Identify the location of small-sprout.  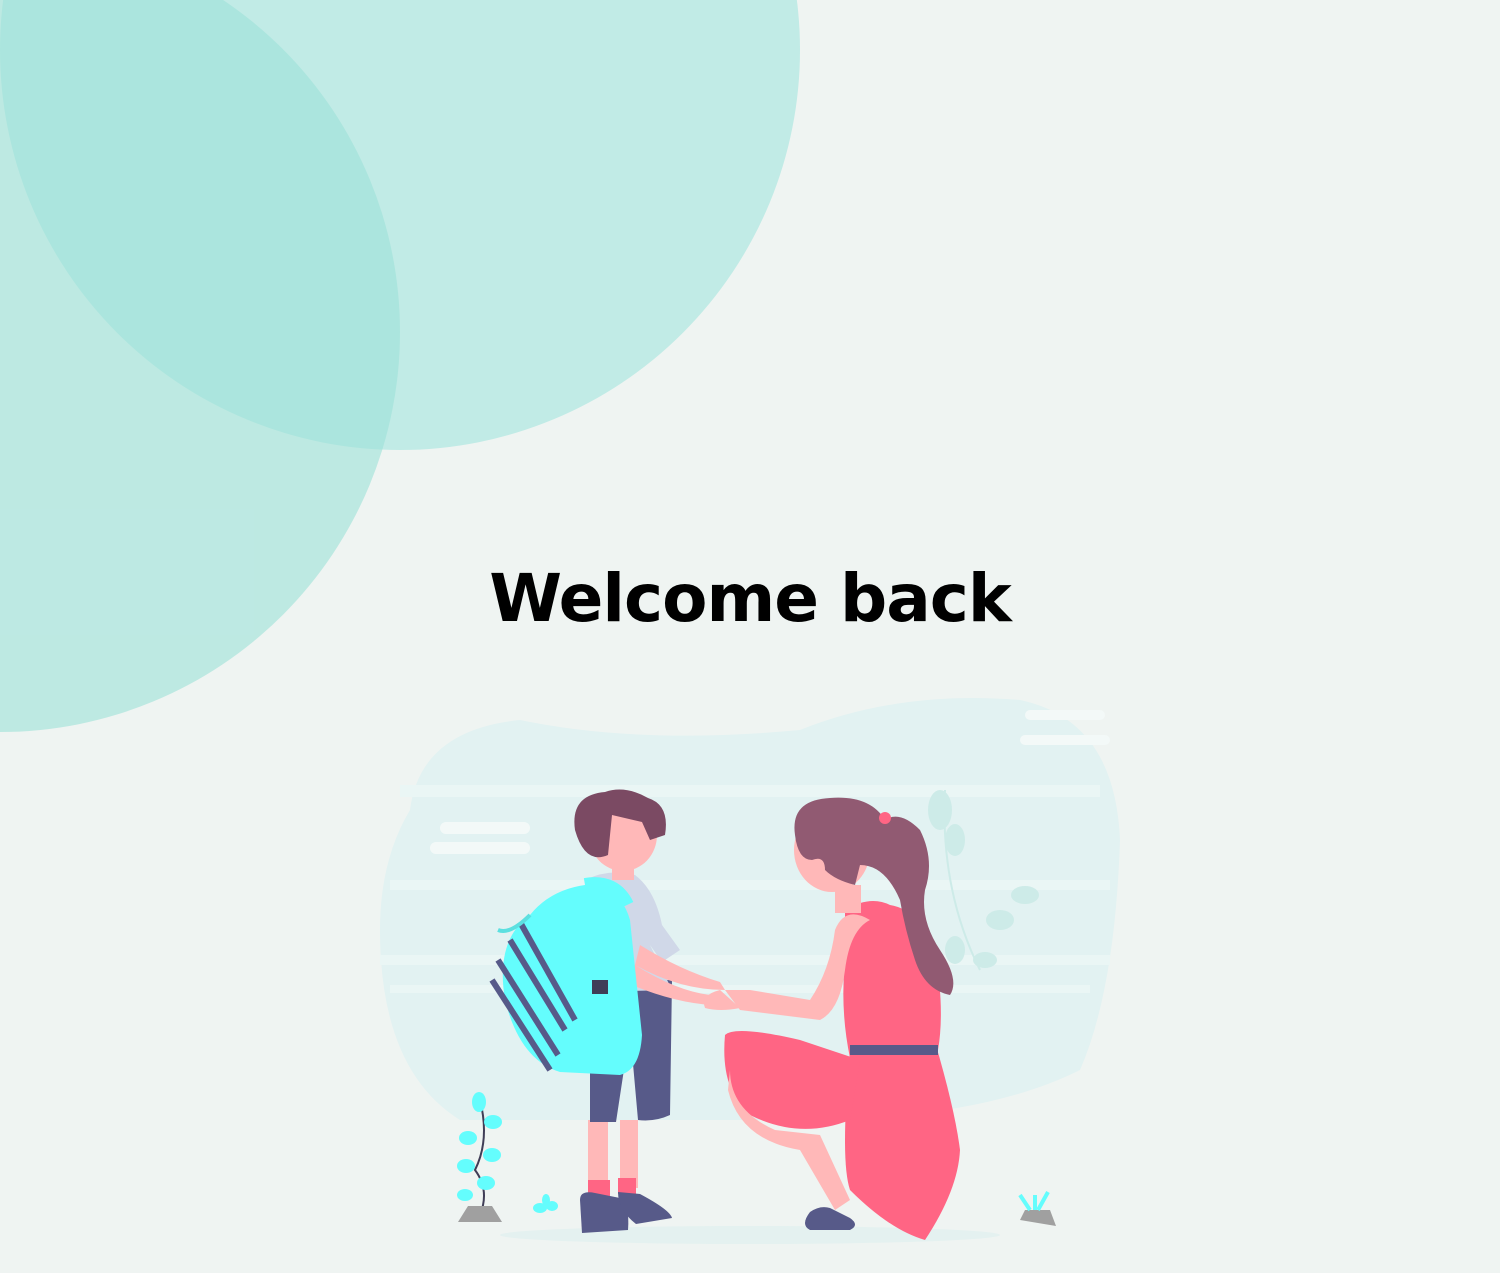
(545, 1203).